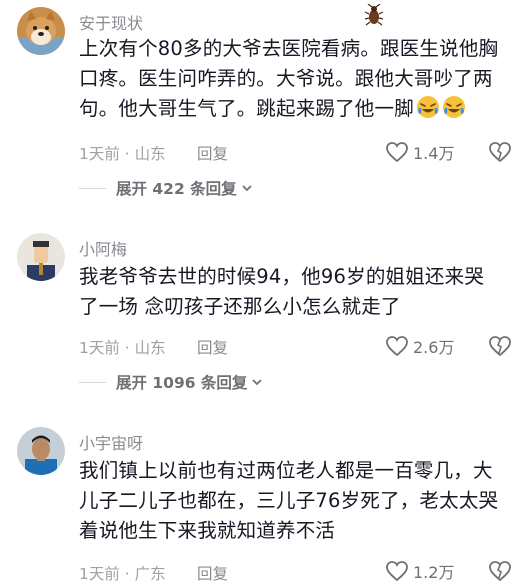 The width and height of the screenshot is (530, 584). Describe the element at coordinates (41, 451) in the screenshot. I see `avatar` at that location.